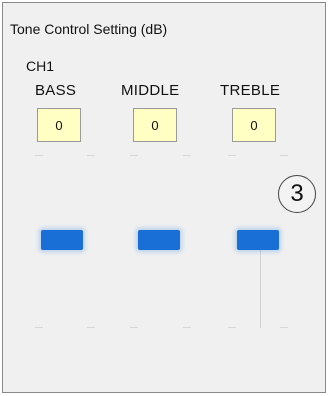 This screenshot has height=396, width=331. I want to click on panel-title: Tone Control Setting (dB), so click(89, 29).